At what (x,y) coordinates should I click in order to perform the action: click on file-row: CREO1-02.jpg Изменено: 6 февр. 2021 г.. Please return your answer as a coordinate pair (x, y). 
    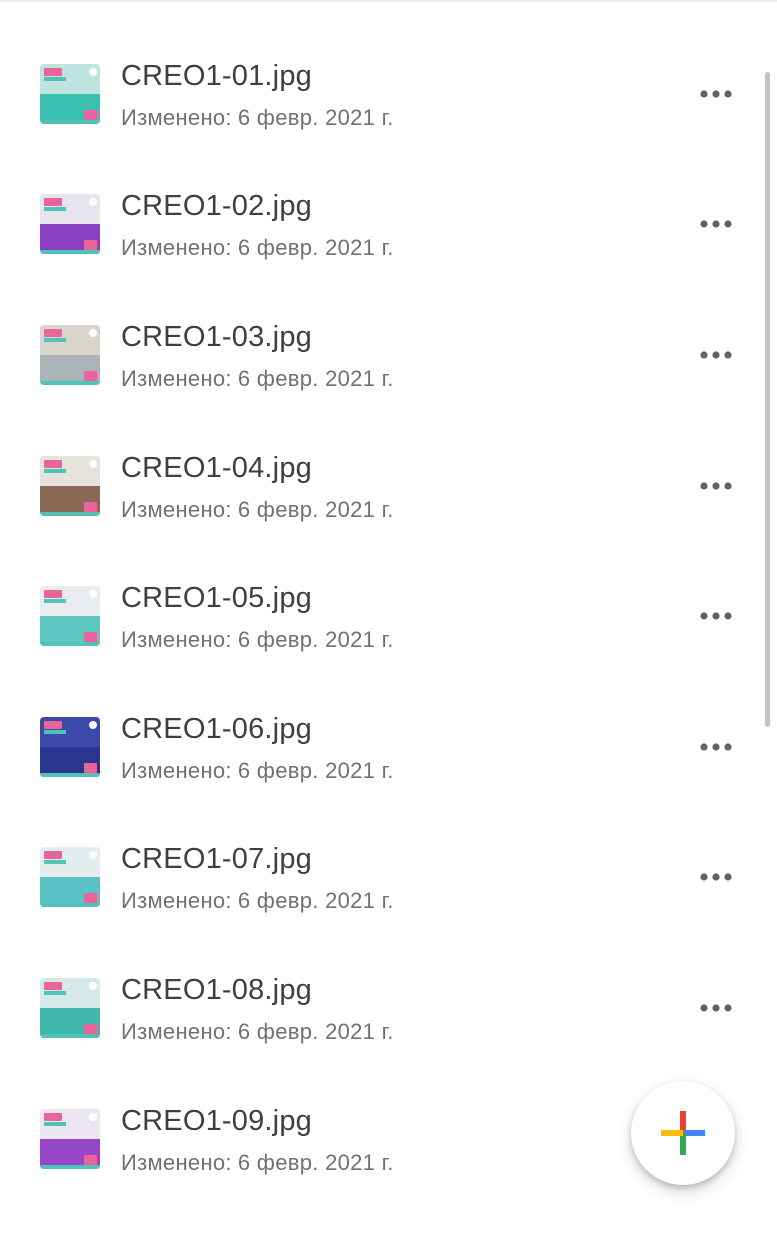
    Looking at the image, I should click on (380, 257).